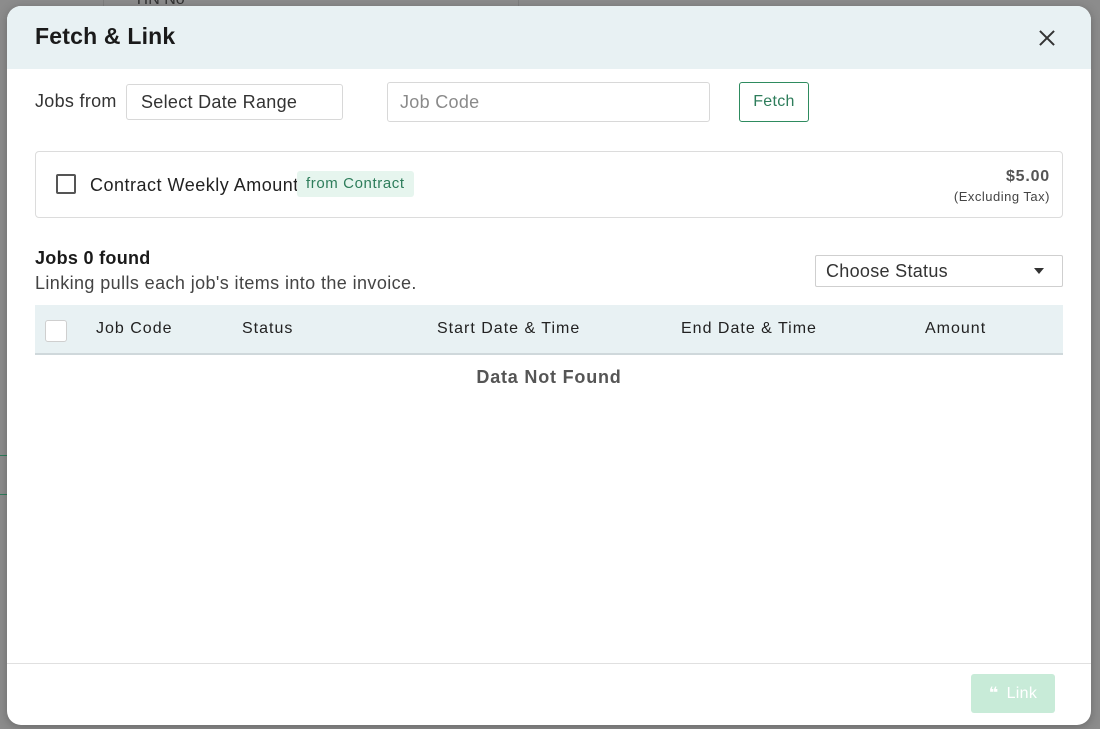  Describe the element at coordinates (105, 36) in the screenshot. I see `modal-title: Fetch & Link` at that location.